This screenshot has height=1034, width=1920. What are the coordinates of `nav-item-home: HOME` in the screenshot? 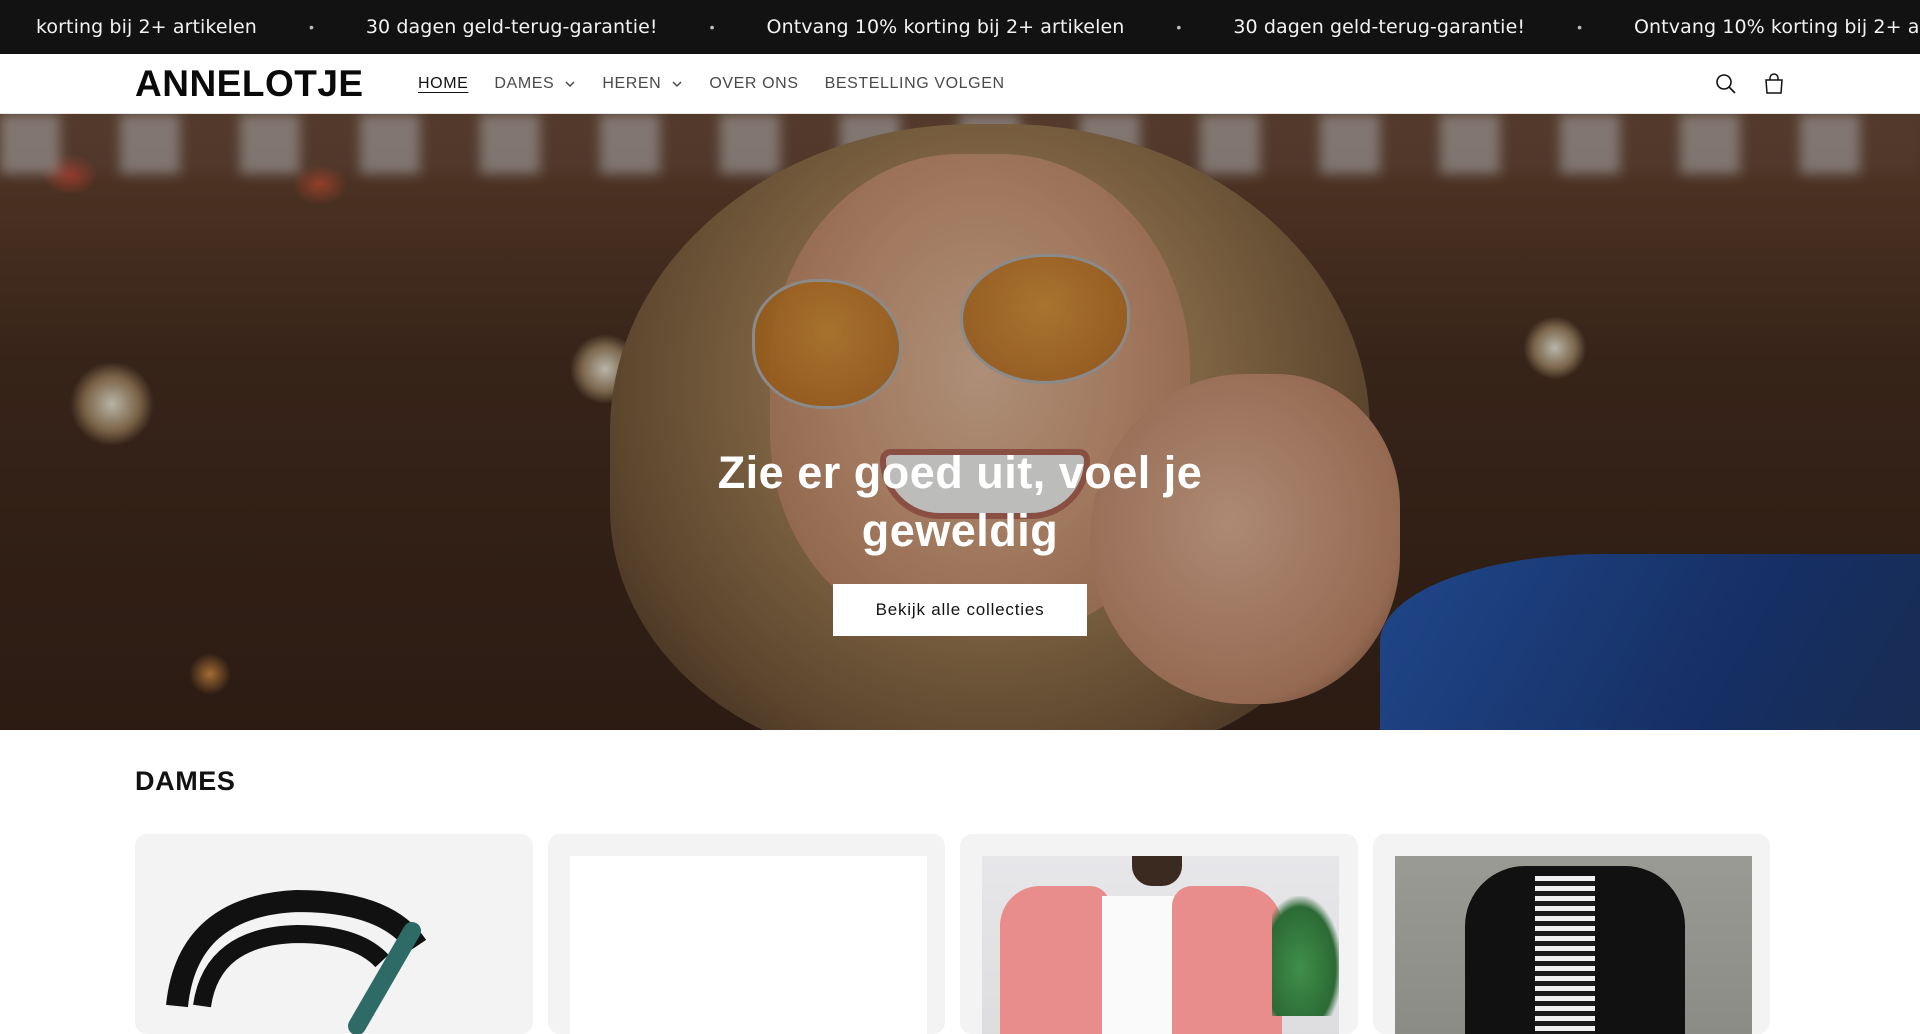 It's located at (443, 84).